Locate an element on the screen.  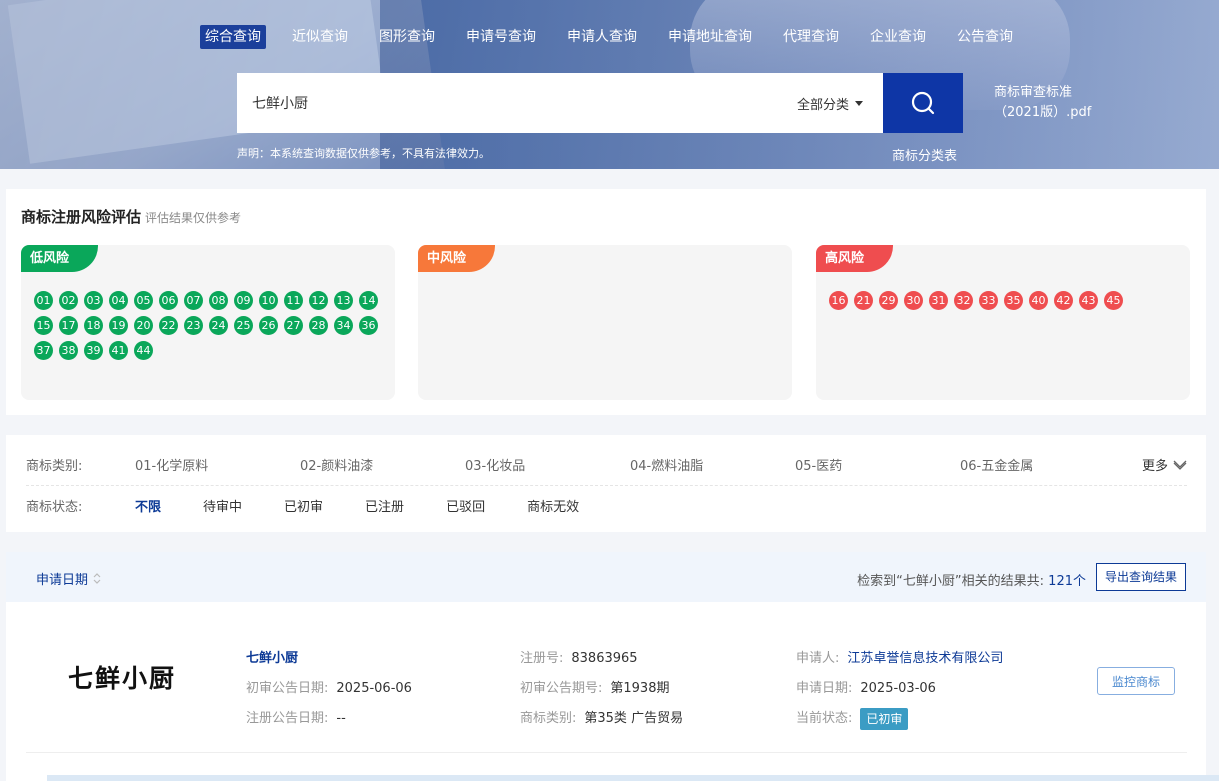
low-risk-class-badge: 02 is located at coordinates (68, 300).